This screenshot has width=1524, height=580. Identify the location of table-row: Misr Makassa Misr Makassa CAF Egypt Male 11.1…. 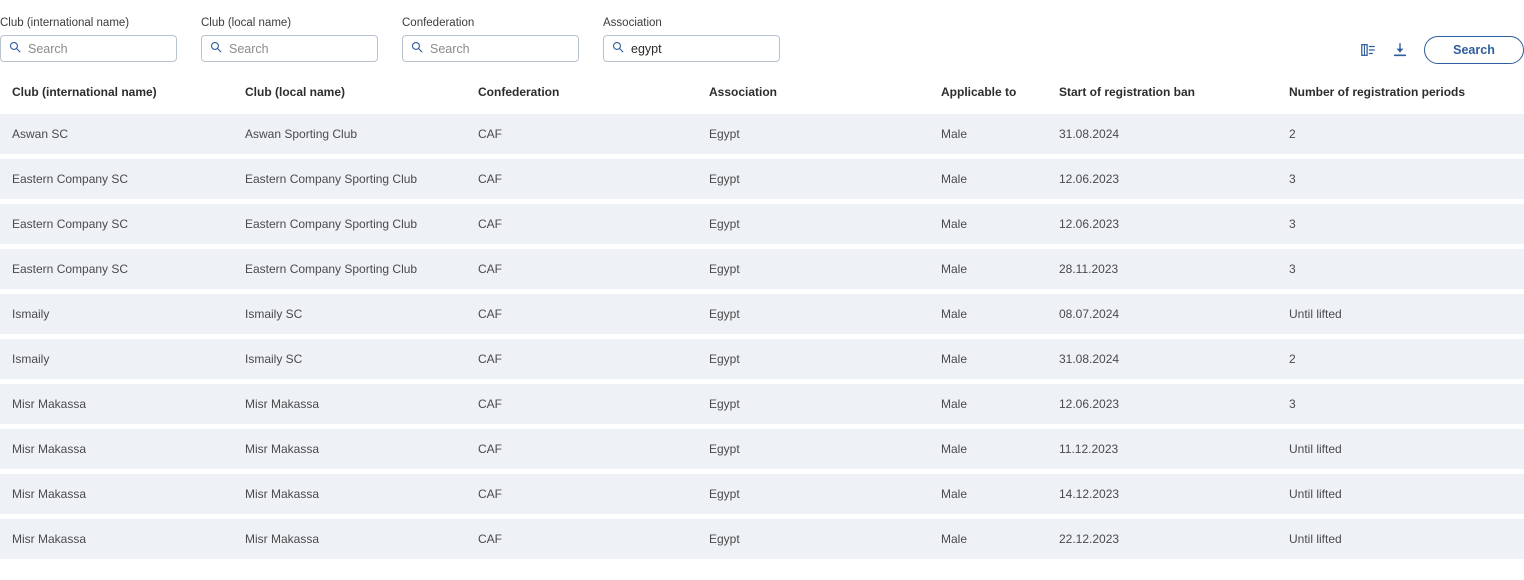
(762, 449).